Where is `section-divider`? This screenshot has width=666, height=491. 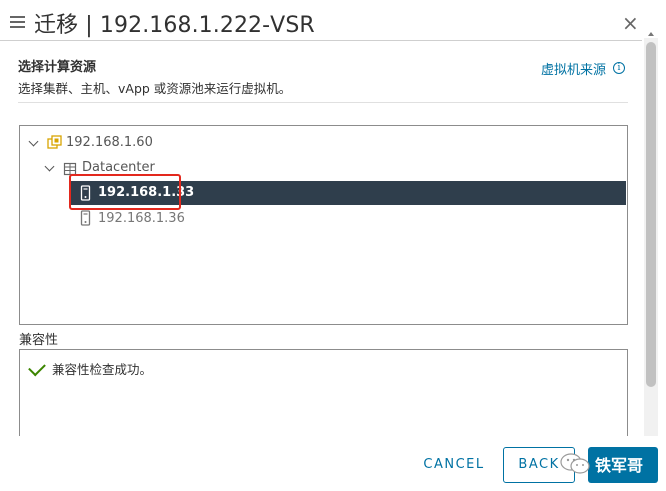
section-divider is located at coordinates (323, 102).